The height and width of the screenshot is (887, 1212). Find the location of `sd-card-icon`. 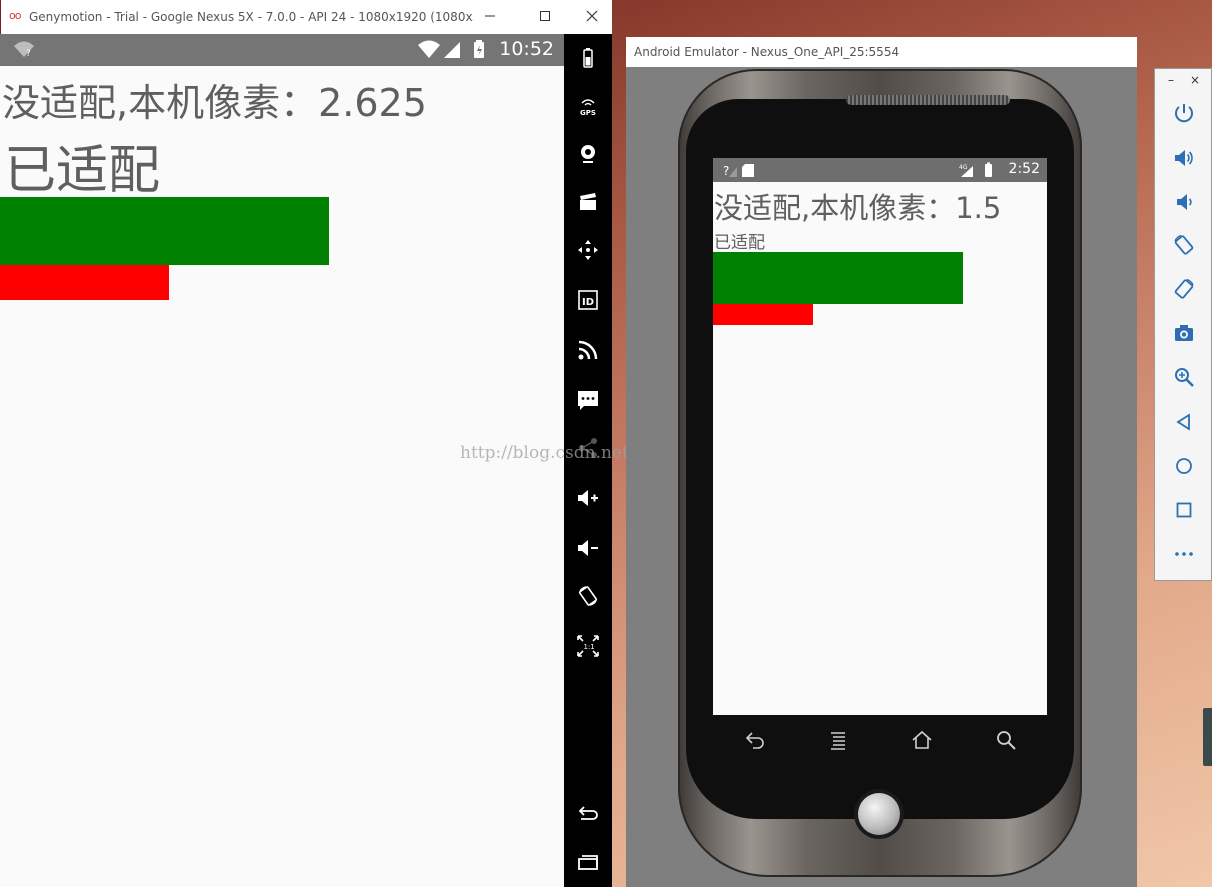

sd-card-icon is located at coordinates (748, 170).